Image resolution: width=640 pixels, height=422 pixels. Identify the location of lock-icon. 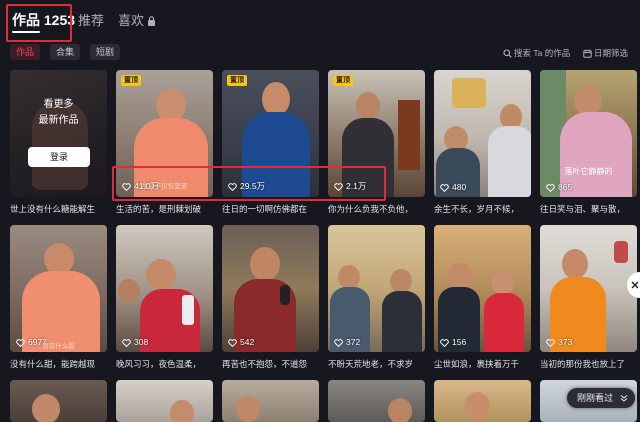
(152, 21).